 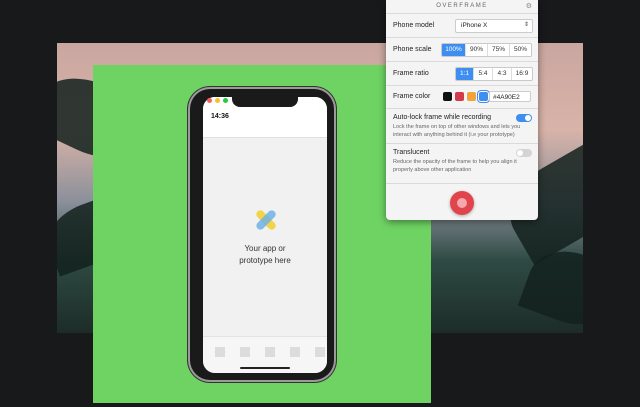 What do you see at coordinates (220, 116) in the screenshot?
I see `status-time: 14:36` at bounding box center [220, 116].